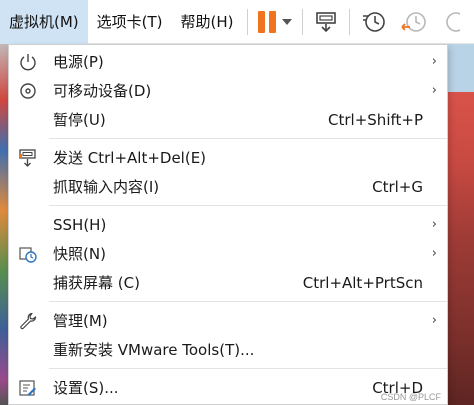 The height and width of the screenshot is (405, 474). I want to click on send-keys-button, so click(326, 22).